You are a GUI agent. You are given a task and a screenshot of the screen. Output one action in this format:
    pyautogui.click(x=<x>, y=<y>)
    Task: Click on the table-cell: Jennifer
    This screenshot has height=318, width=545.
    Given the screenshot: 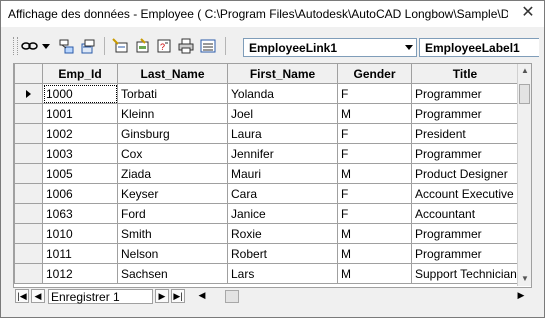 What is the action you would take?
    pyautogui.click(x=282, y=153)
    